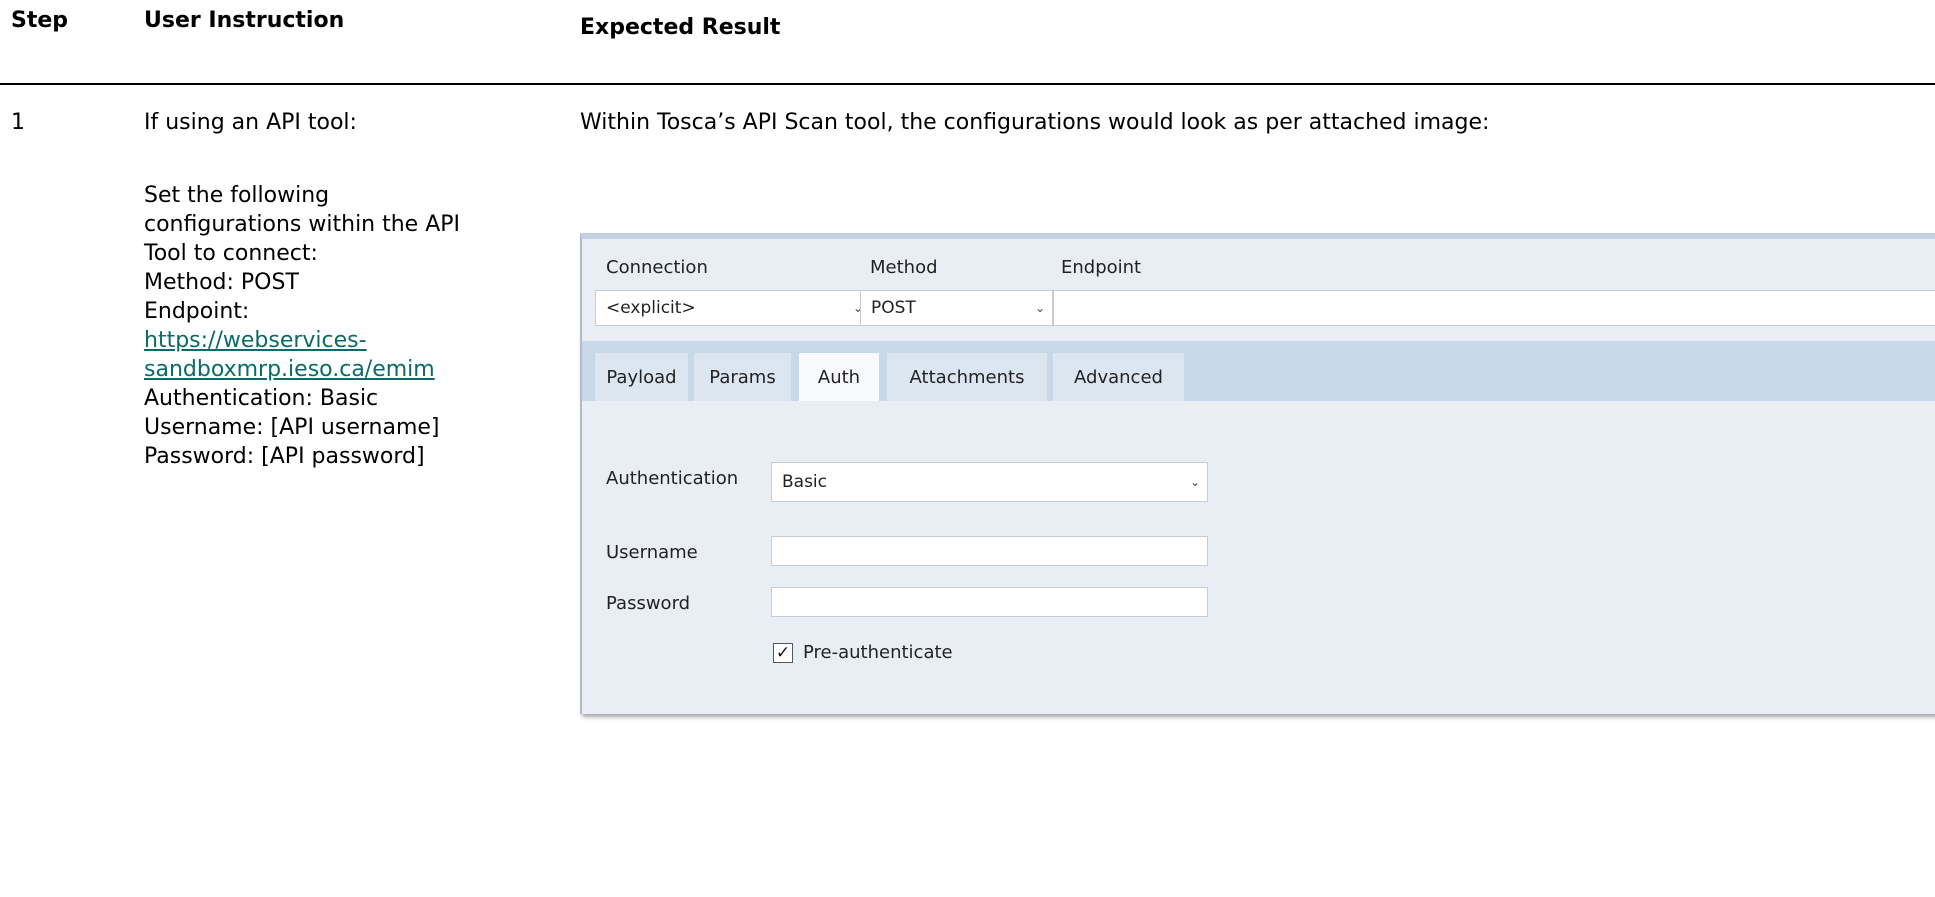  I want to click on instruction-line: Set the following, so click(237, 195).